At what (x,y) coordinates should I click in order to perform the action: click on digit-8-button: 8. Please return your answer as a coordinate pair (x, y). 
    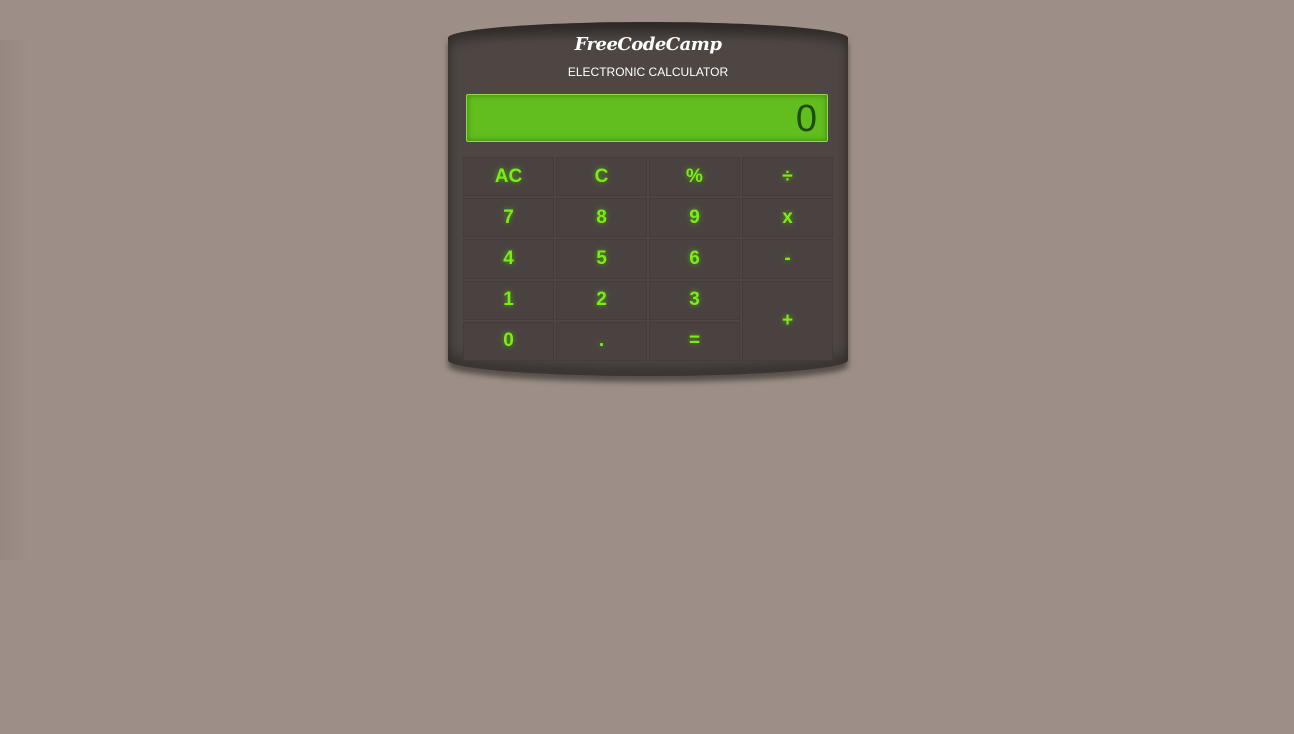
    Looking at the image, I should click on (601, 218).